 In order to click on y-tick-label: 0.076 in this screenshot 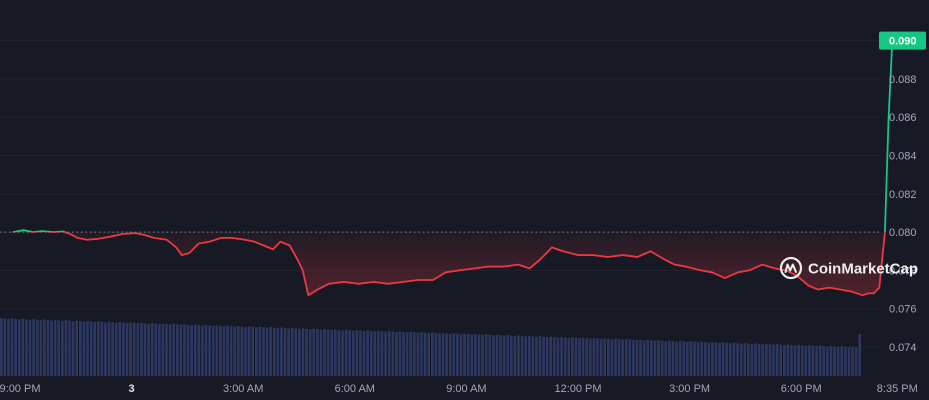, I will do `click(903, 310)`.